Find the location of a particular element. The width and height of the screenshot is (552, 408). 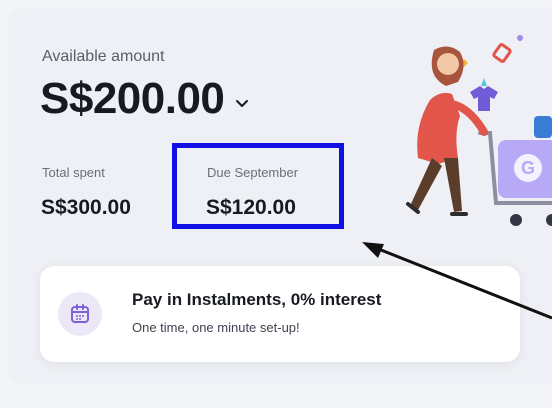

available-amount-row: S$200.00 is located at coordinates (145, 99).